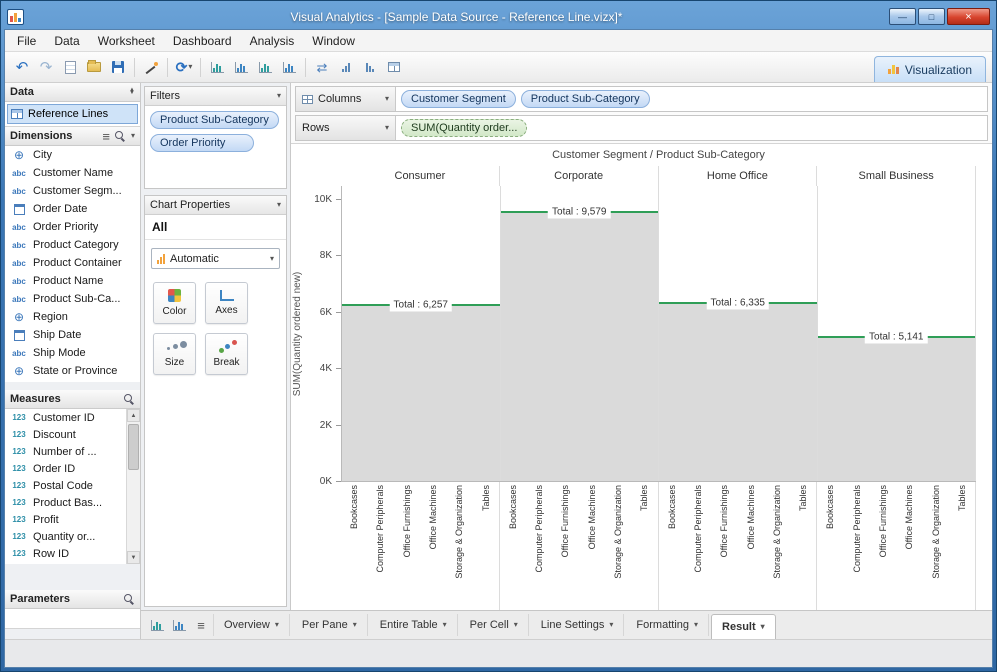  I want to click on bottom-tab-per-cell: Per Cell ▾, so click(494, 625).